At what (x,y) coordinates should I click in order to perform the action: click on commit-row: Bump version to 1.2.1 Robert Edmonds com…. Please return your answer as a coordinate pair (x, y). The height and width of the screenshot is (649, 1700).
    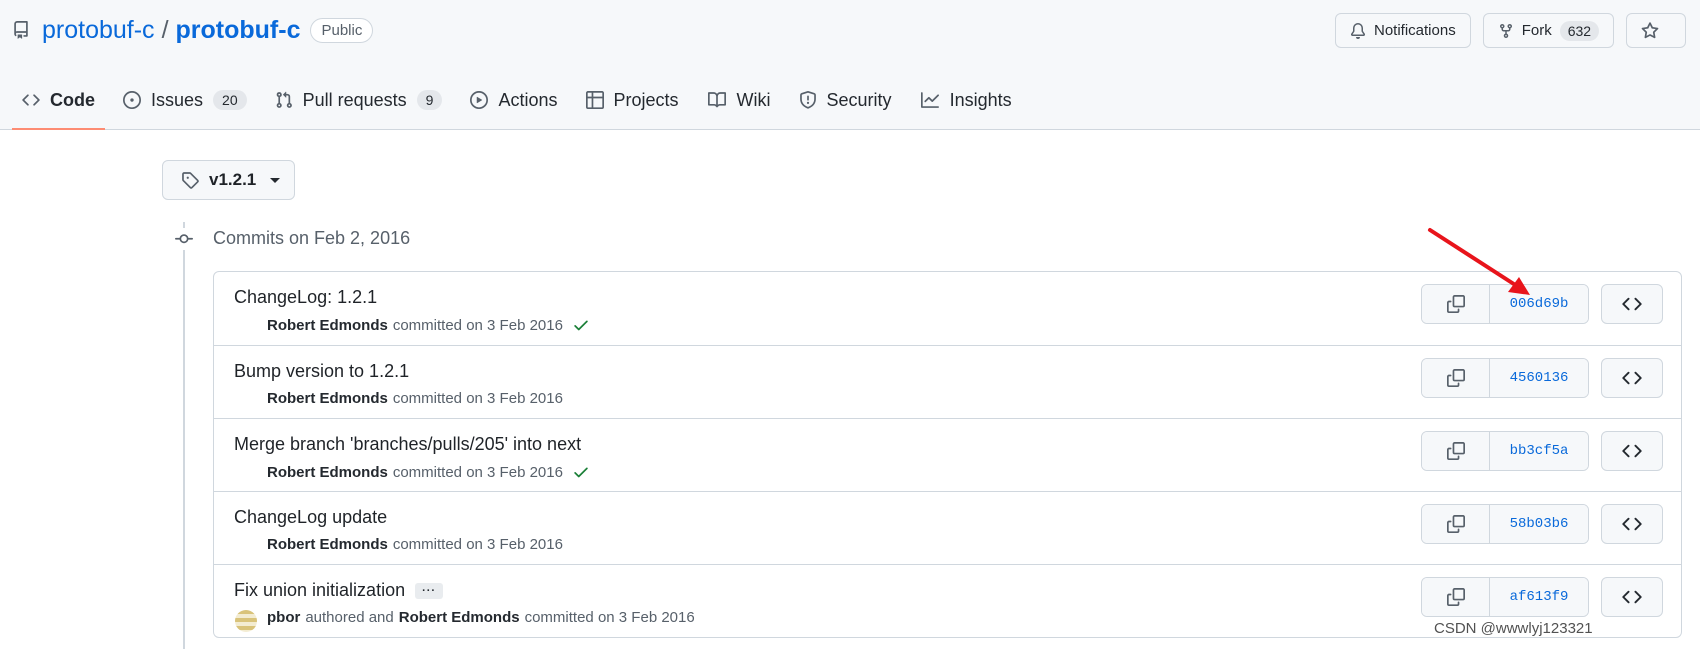
    Looking at the image, I should click on (947, 381).